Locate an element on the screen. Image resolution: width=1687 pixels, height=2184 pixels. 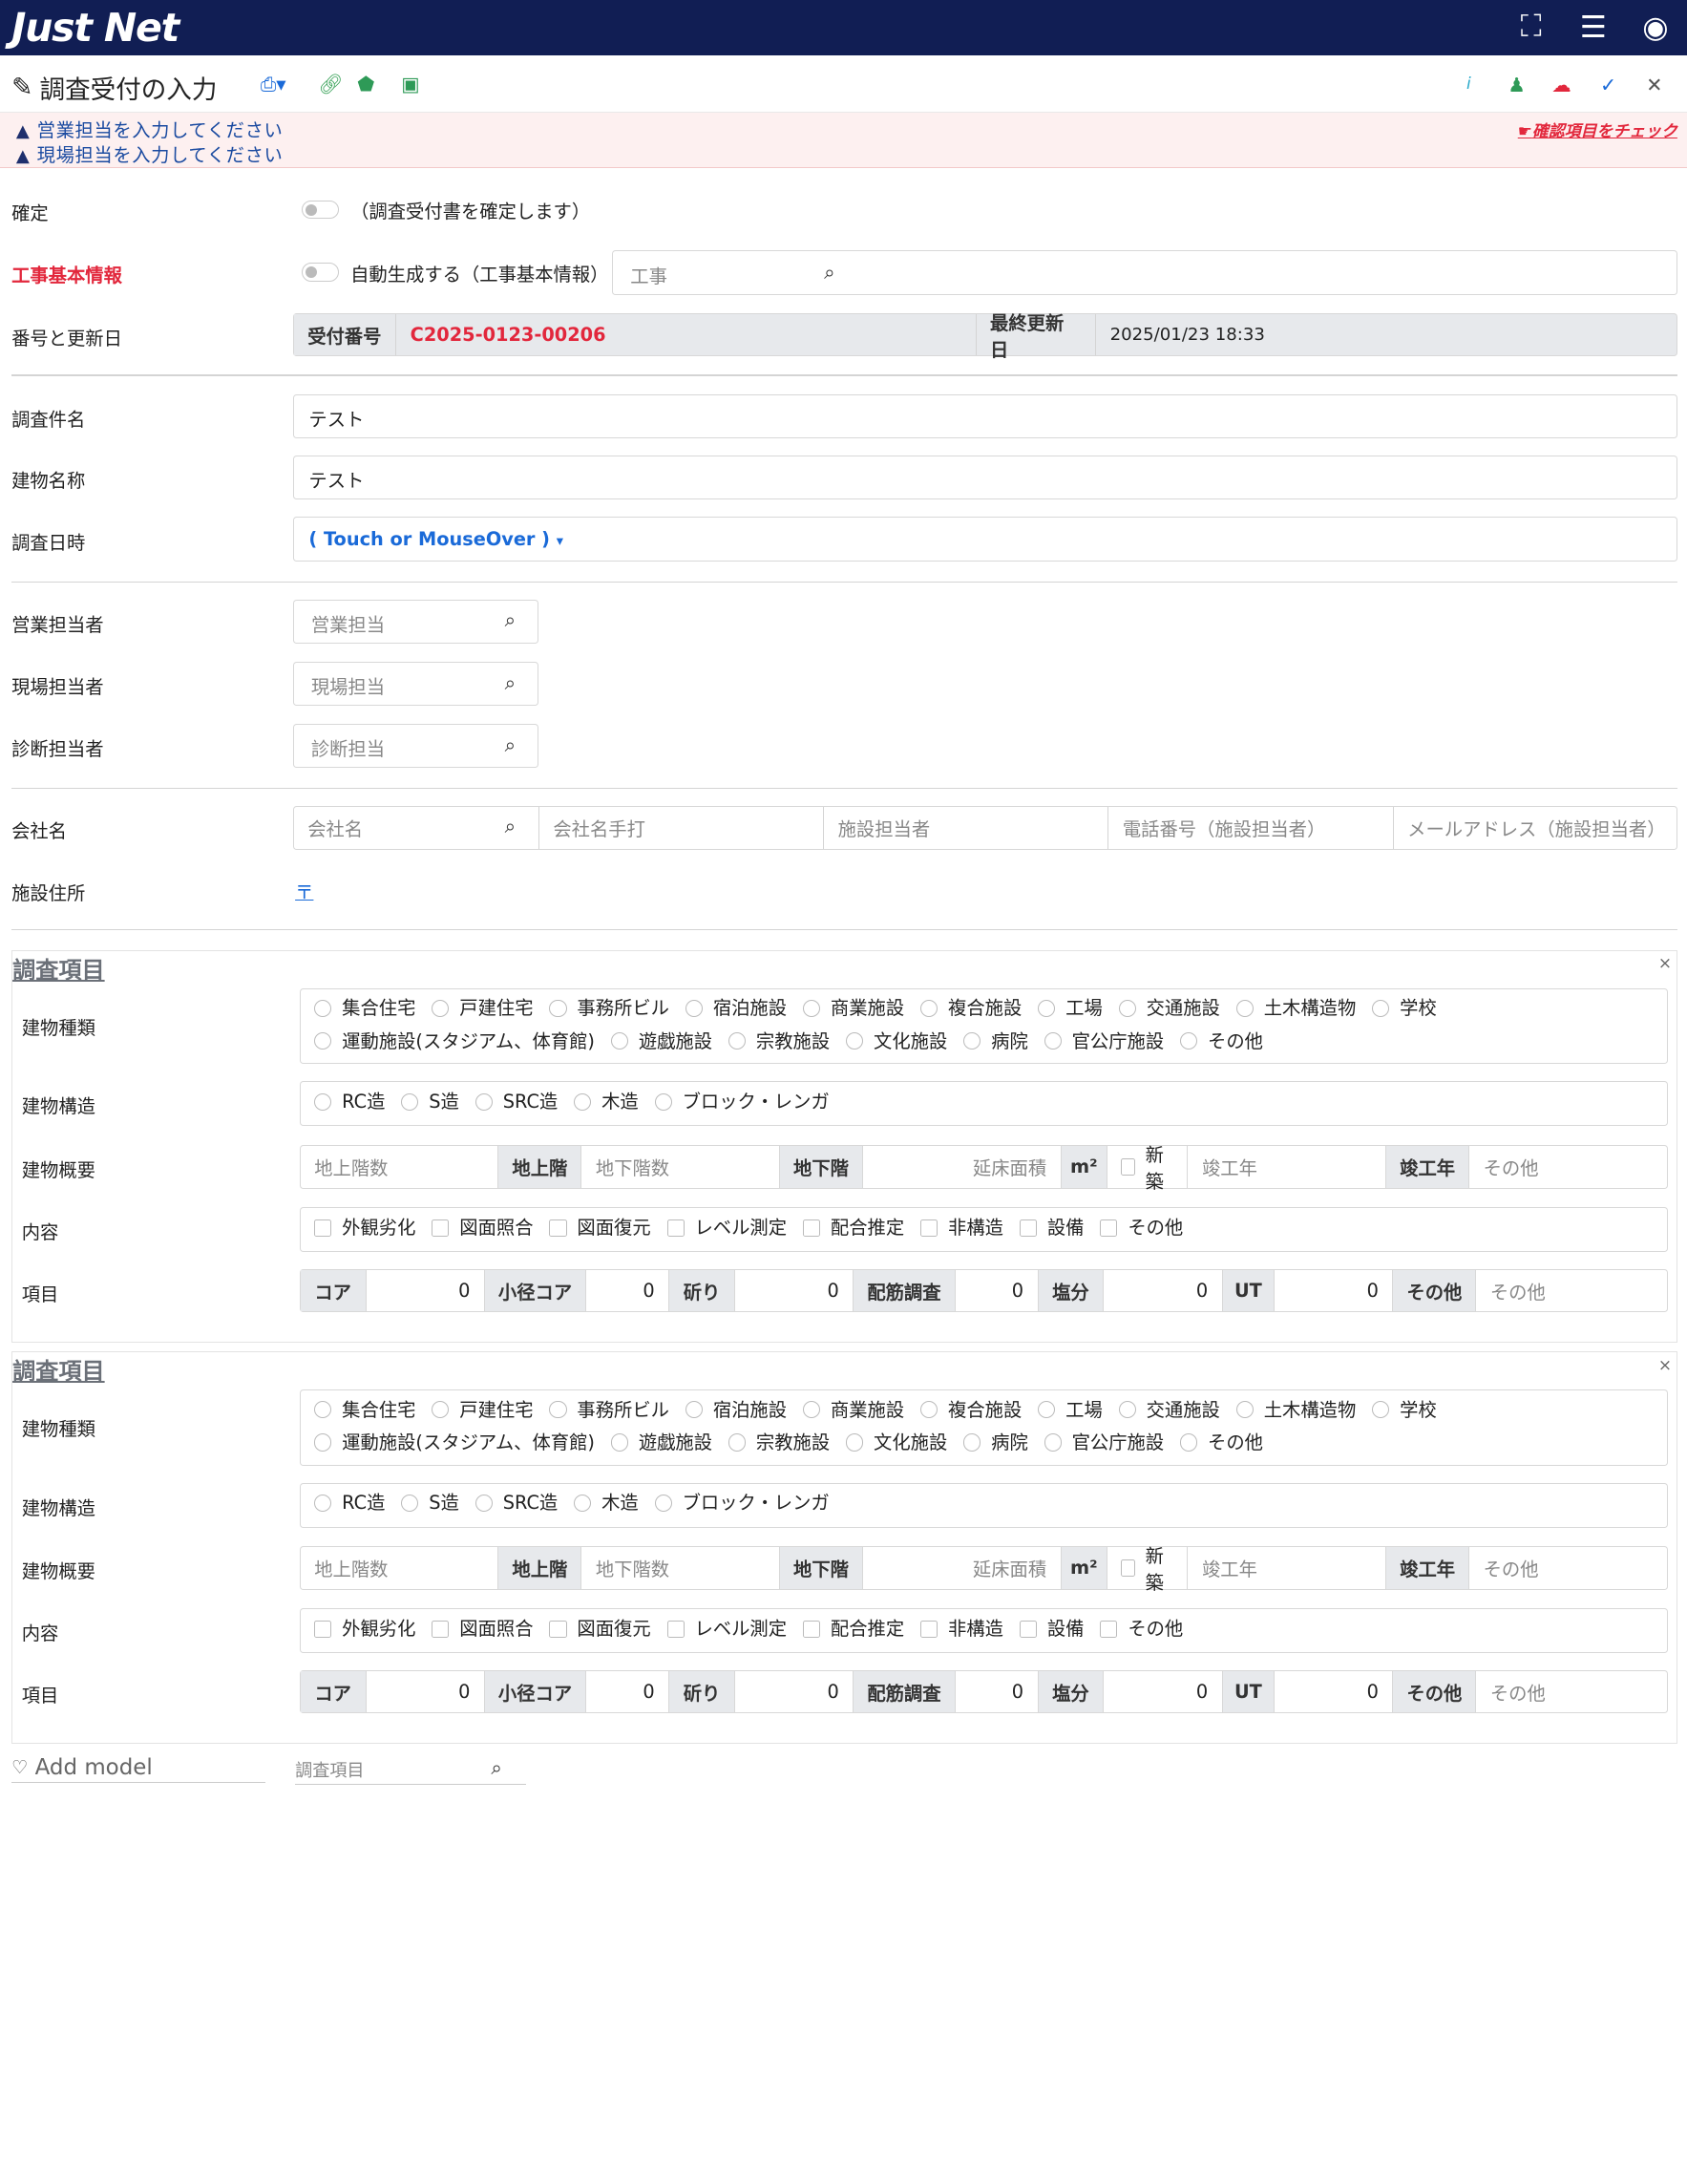
structure-option: SRC造 is located at coordinates (516, 1502).